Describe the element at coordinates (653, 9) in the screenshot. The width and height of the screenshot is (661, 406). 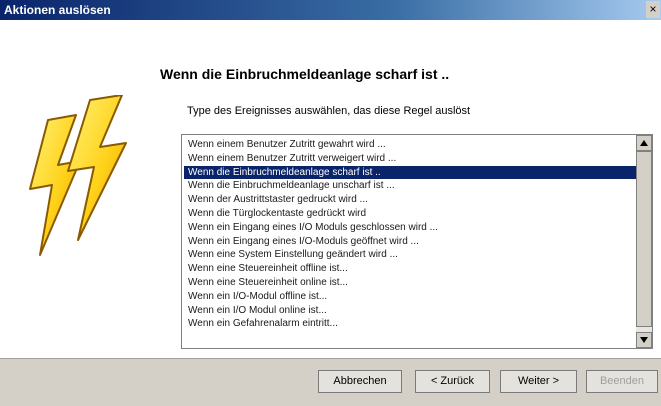
I see `close-button: ×` at that location.